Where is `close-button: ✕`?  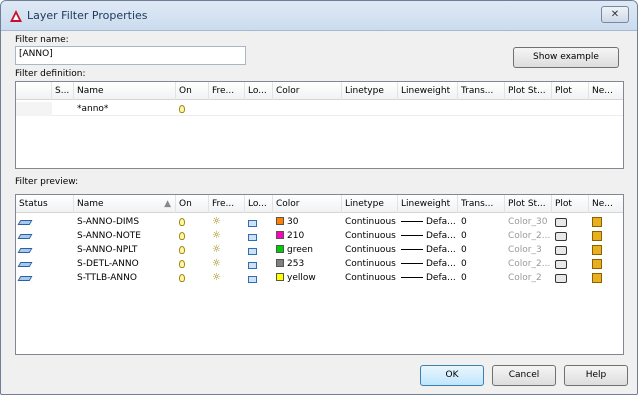
close-button: ✕ is located at coordinates (615, 14).